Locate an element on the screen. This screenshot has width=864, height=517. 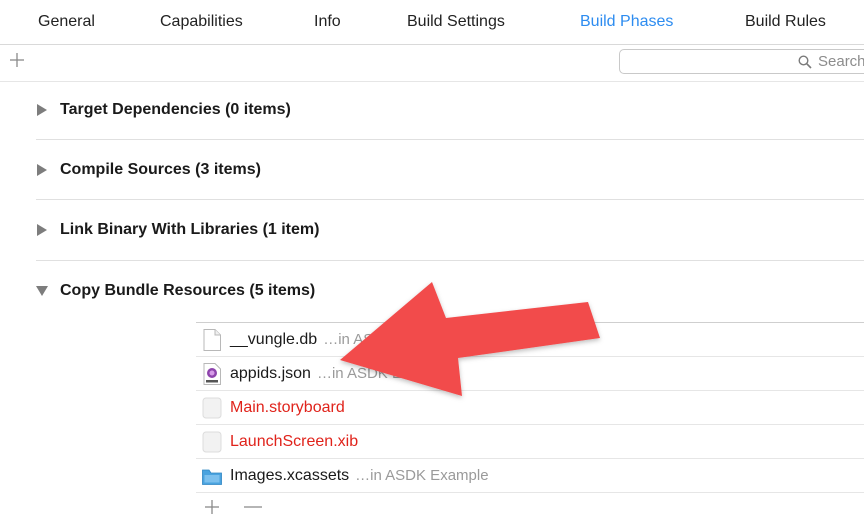
disclosure-down-icon is located at coordinates (42, 291).